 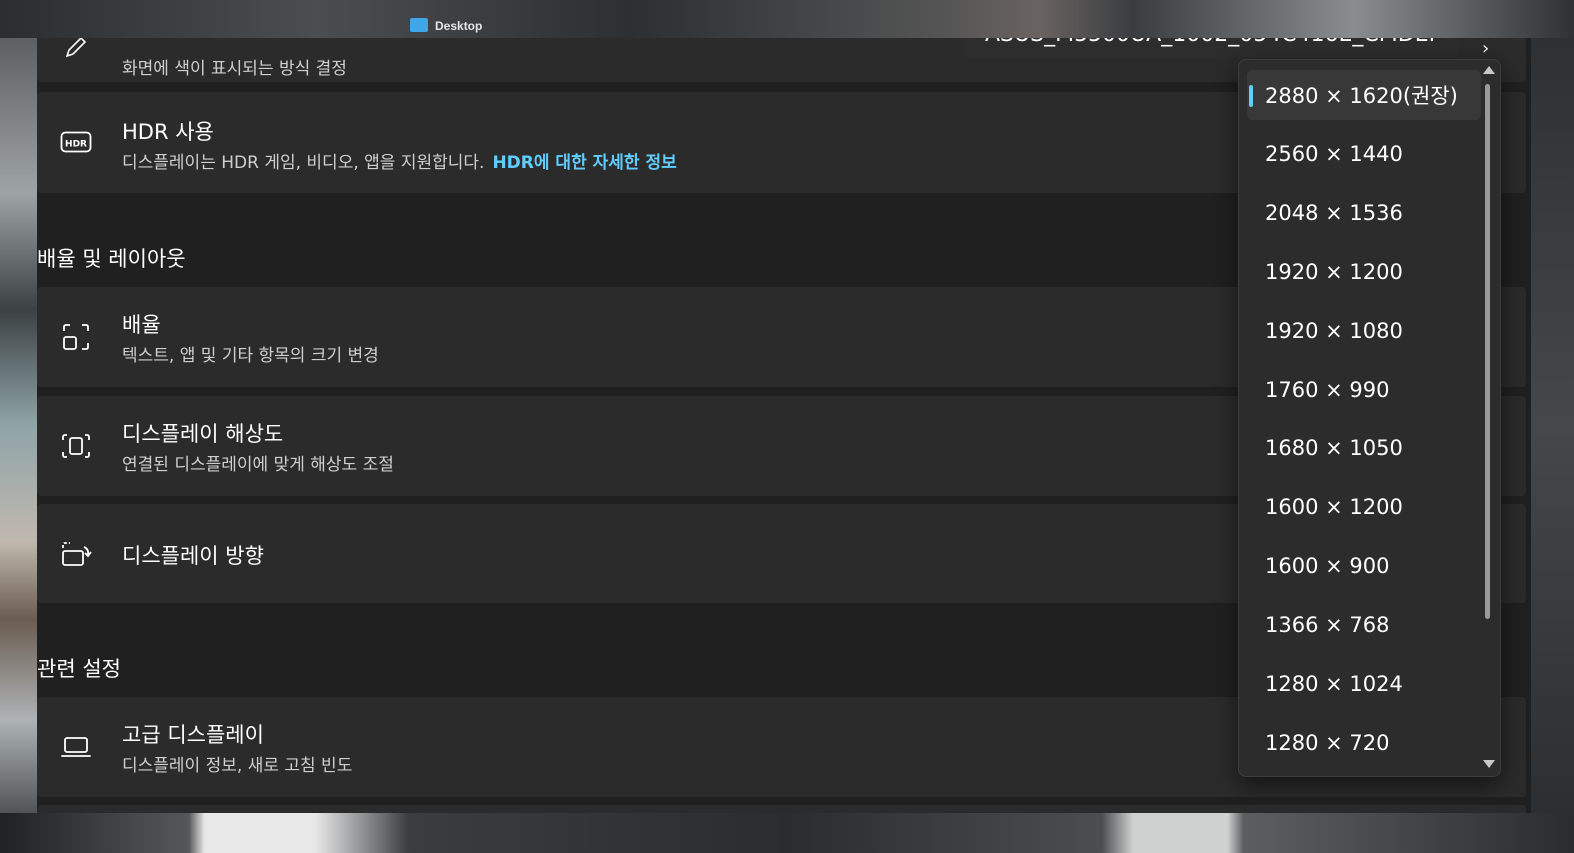 I want to click on resolution-option-label: 2880 × 1620(권장), so click(x=1361, y=96).